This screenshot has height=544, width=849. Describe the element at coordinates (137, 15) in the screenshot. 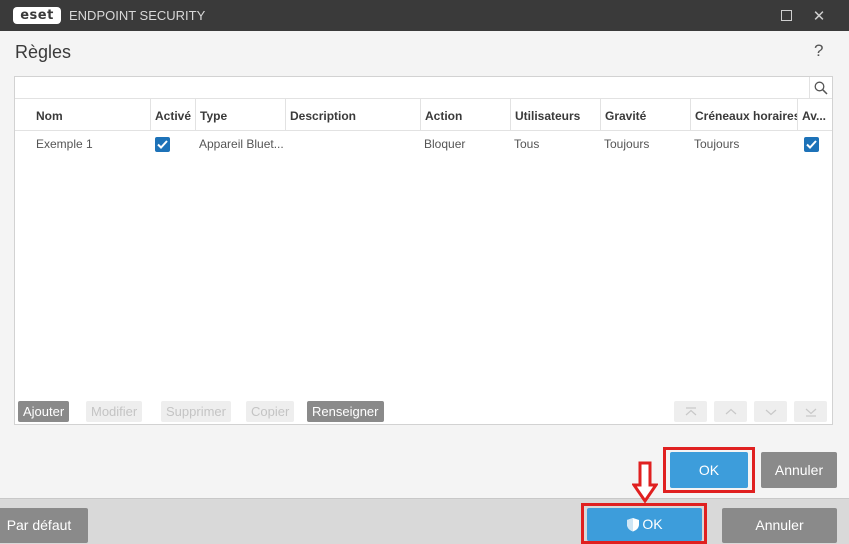

I see `app-title: ENDPOINT SECURITY` at that location.